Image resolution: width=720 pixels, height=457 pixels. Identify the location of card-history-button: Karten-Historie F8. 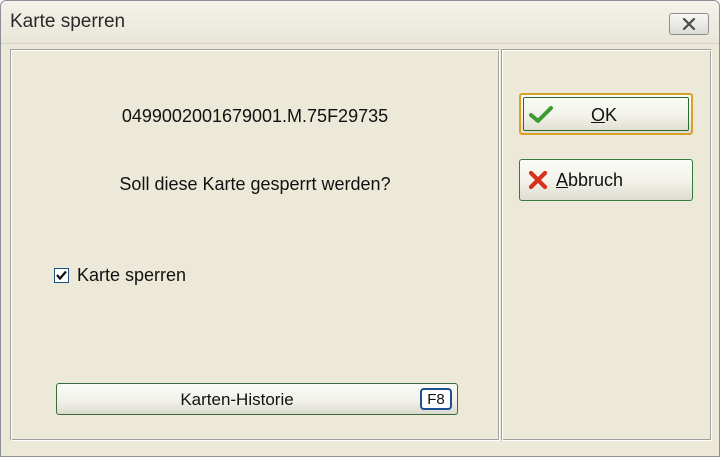
(257, 399).